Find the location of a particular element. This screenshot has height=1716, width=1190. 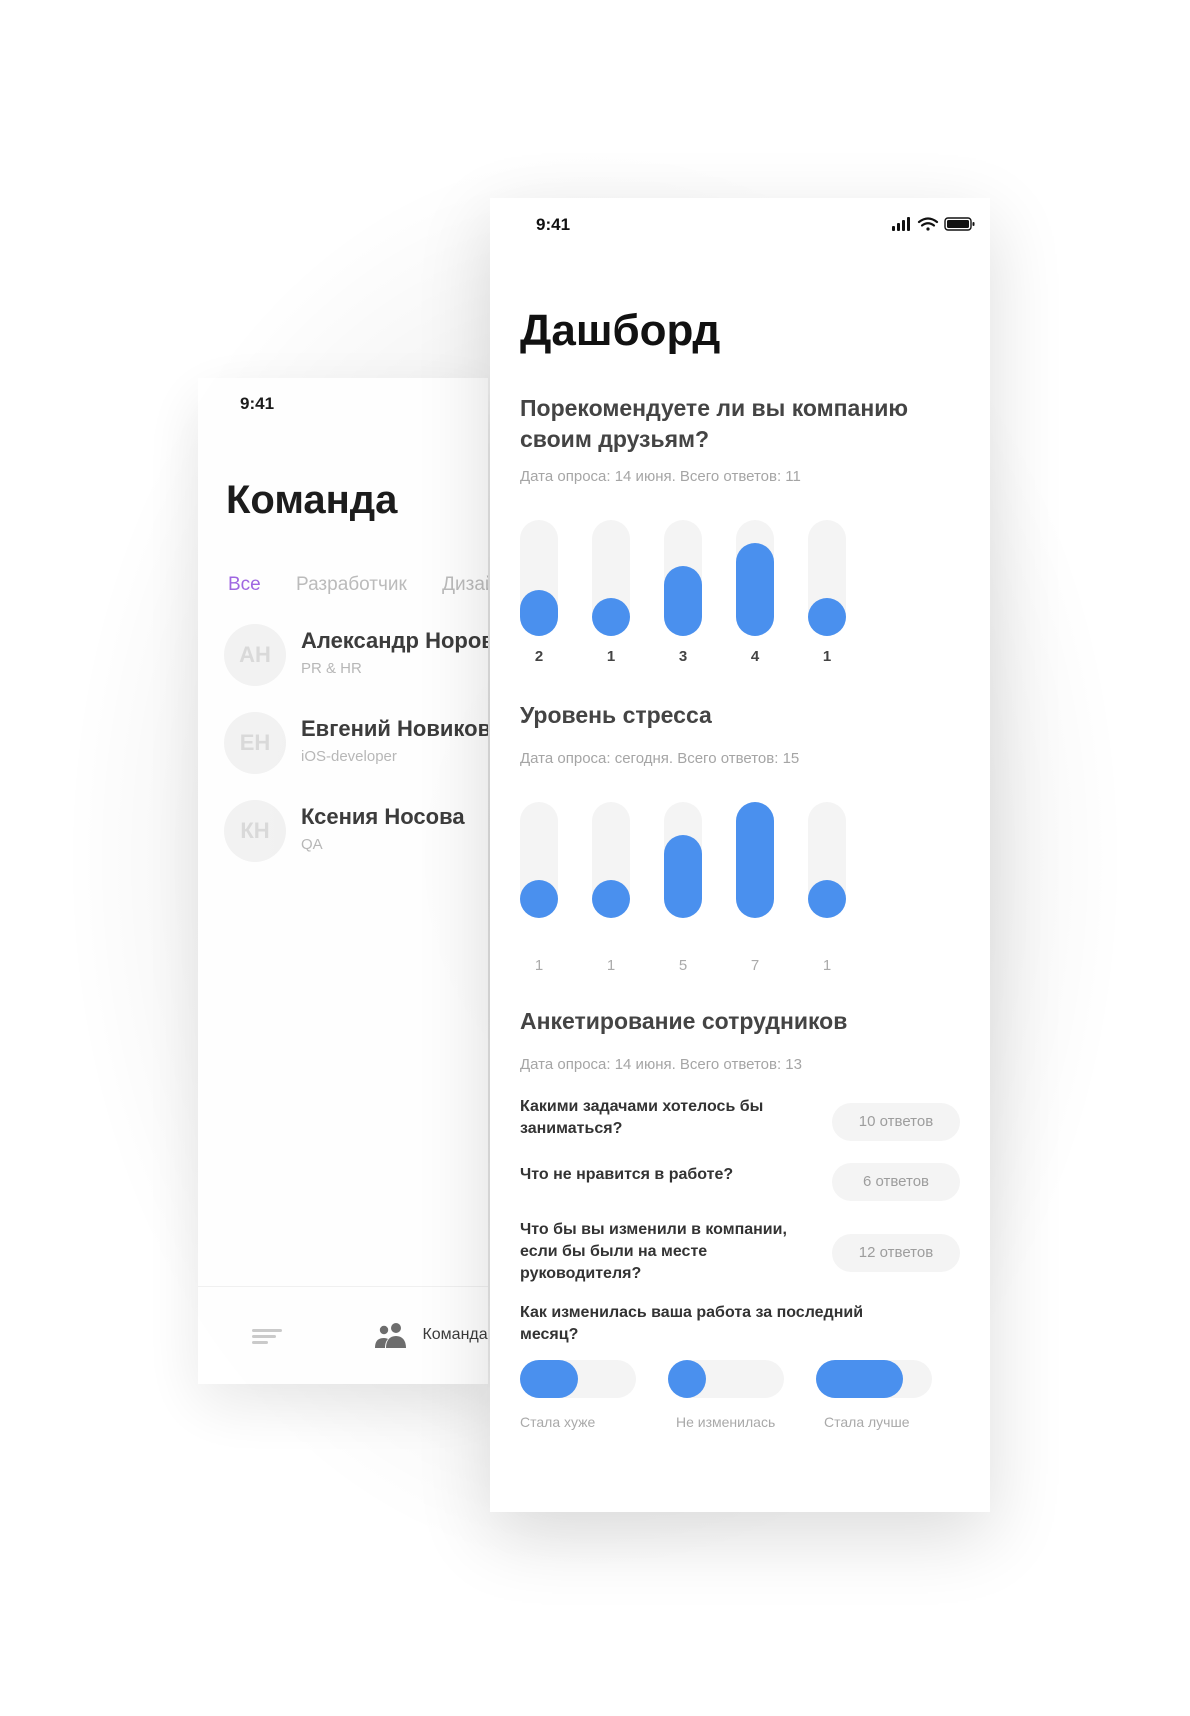

answers-badge: 10 ответов is located at coordinates (896, 1122).